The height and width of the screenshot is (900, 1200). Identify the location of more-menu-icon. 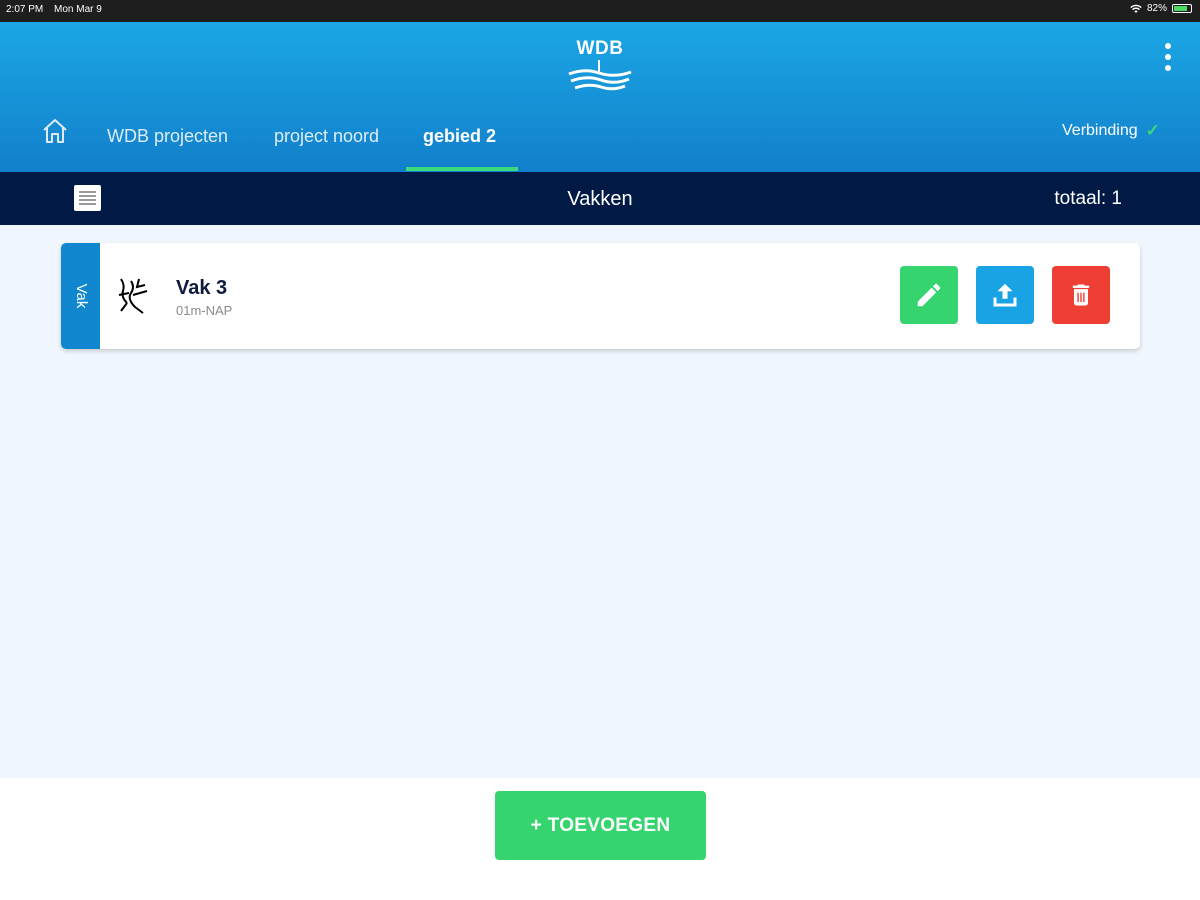
(1168, 57).